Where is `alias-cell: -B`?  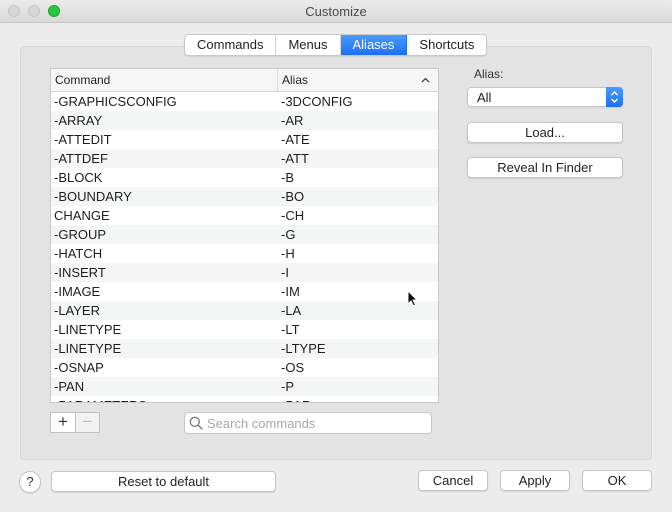 alias-cell: -B is located at coordinates (358, 177).